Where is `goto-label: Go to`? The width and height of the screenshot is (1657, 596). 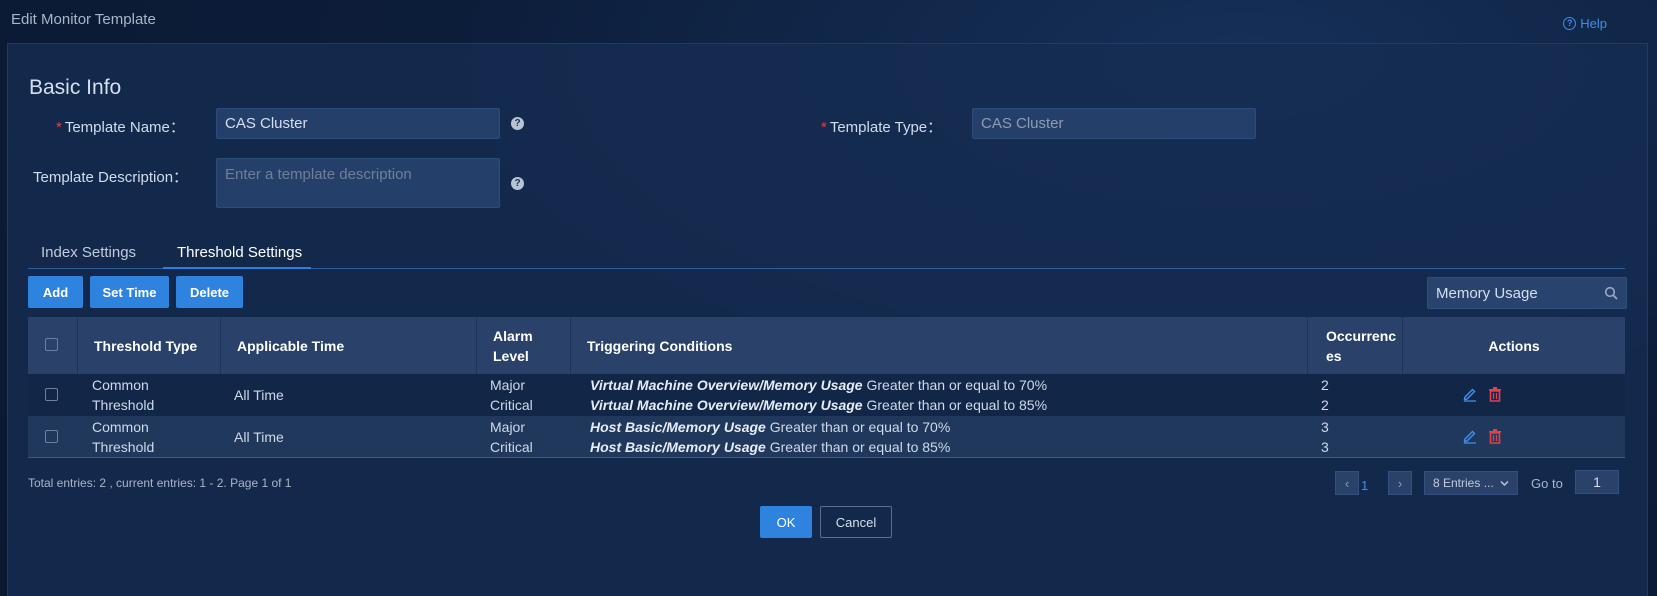
goto-label: Go to is located at coordinates (1547, 483).